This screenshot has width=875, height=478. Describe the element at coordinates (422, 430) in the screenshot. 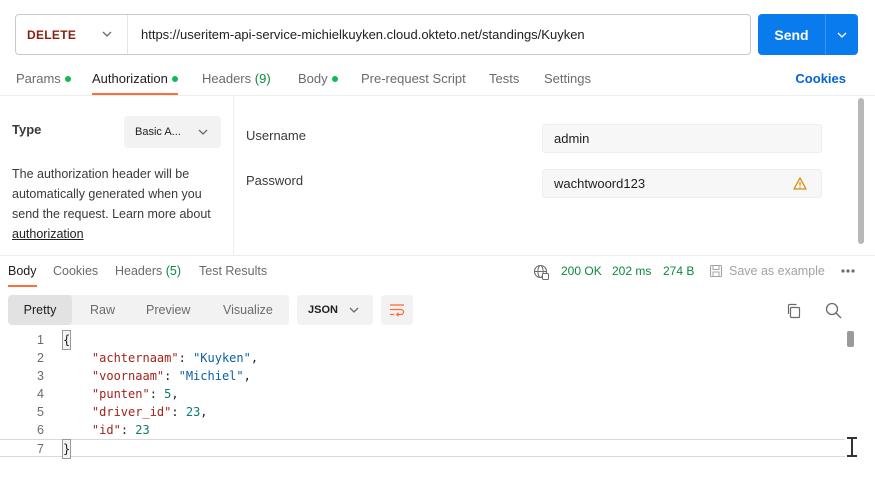

I see `code-line: 6 "id": 23` at that location.